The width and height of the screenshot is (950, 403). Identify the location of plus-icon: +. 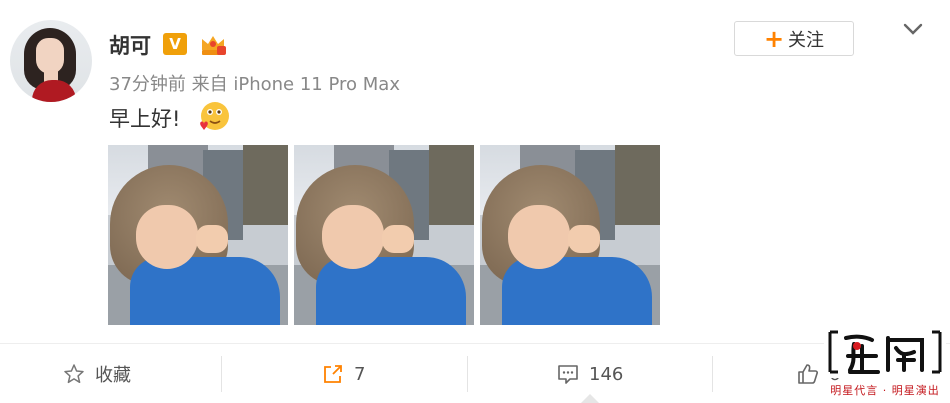
(774, 38).